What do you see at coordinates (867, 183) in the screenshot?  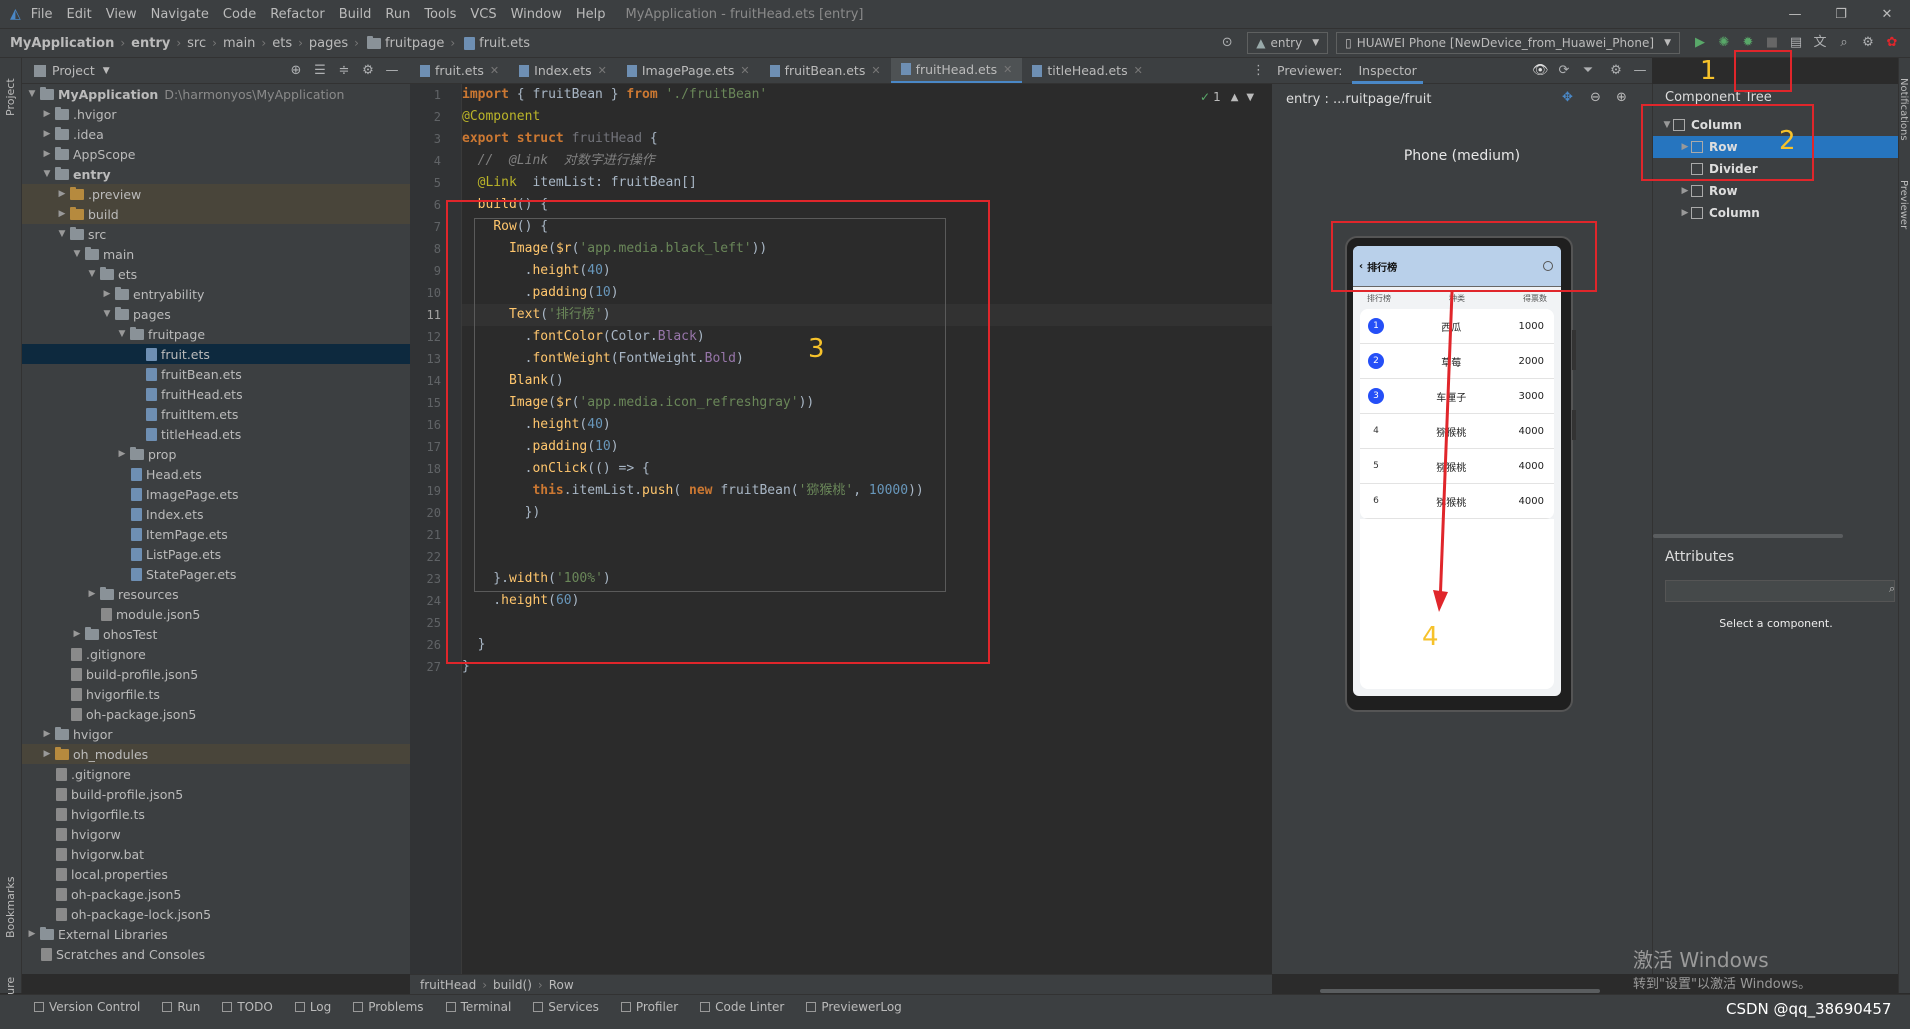 I see `code-line: @Link itemList: fruitBean[]` at bounding box center [867, 183].